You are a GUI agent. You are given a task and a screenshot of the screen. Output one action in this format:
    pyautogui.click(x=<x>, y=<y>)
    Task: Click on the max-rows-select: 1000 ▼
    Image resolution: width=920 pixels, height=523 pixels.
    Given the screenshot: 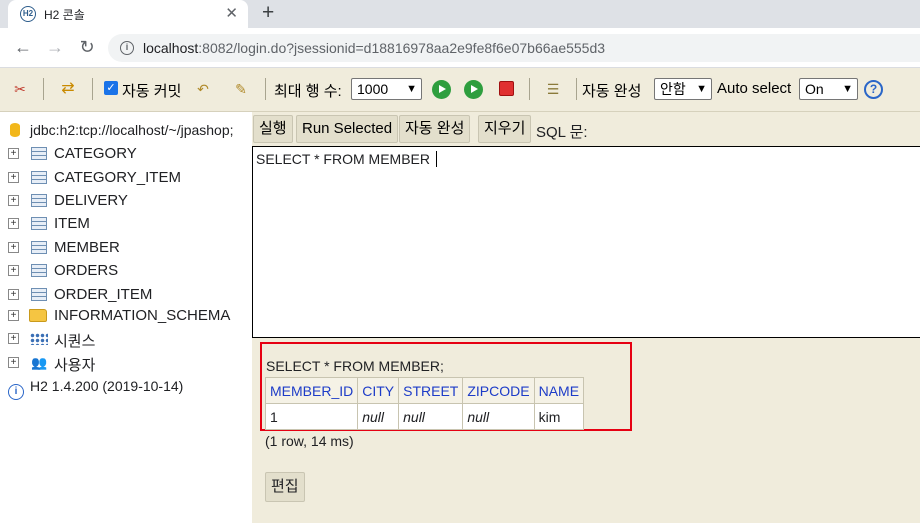 What is the action you would take?
    pyautogui.click(x=386, y=89)
    